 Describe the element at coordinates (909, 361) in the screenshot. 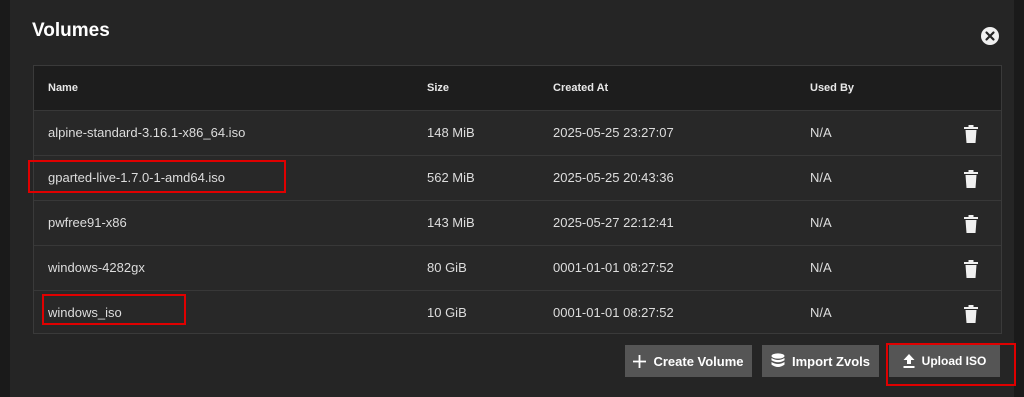

I see `upload-icon` at that location.